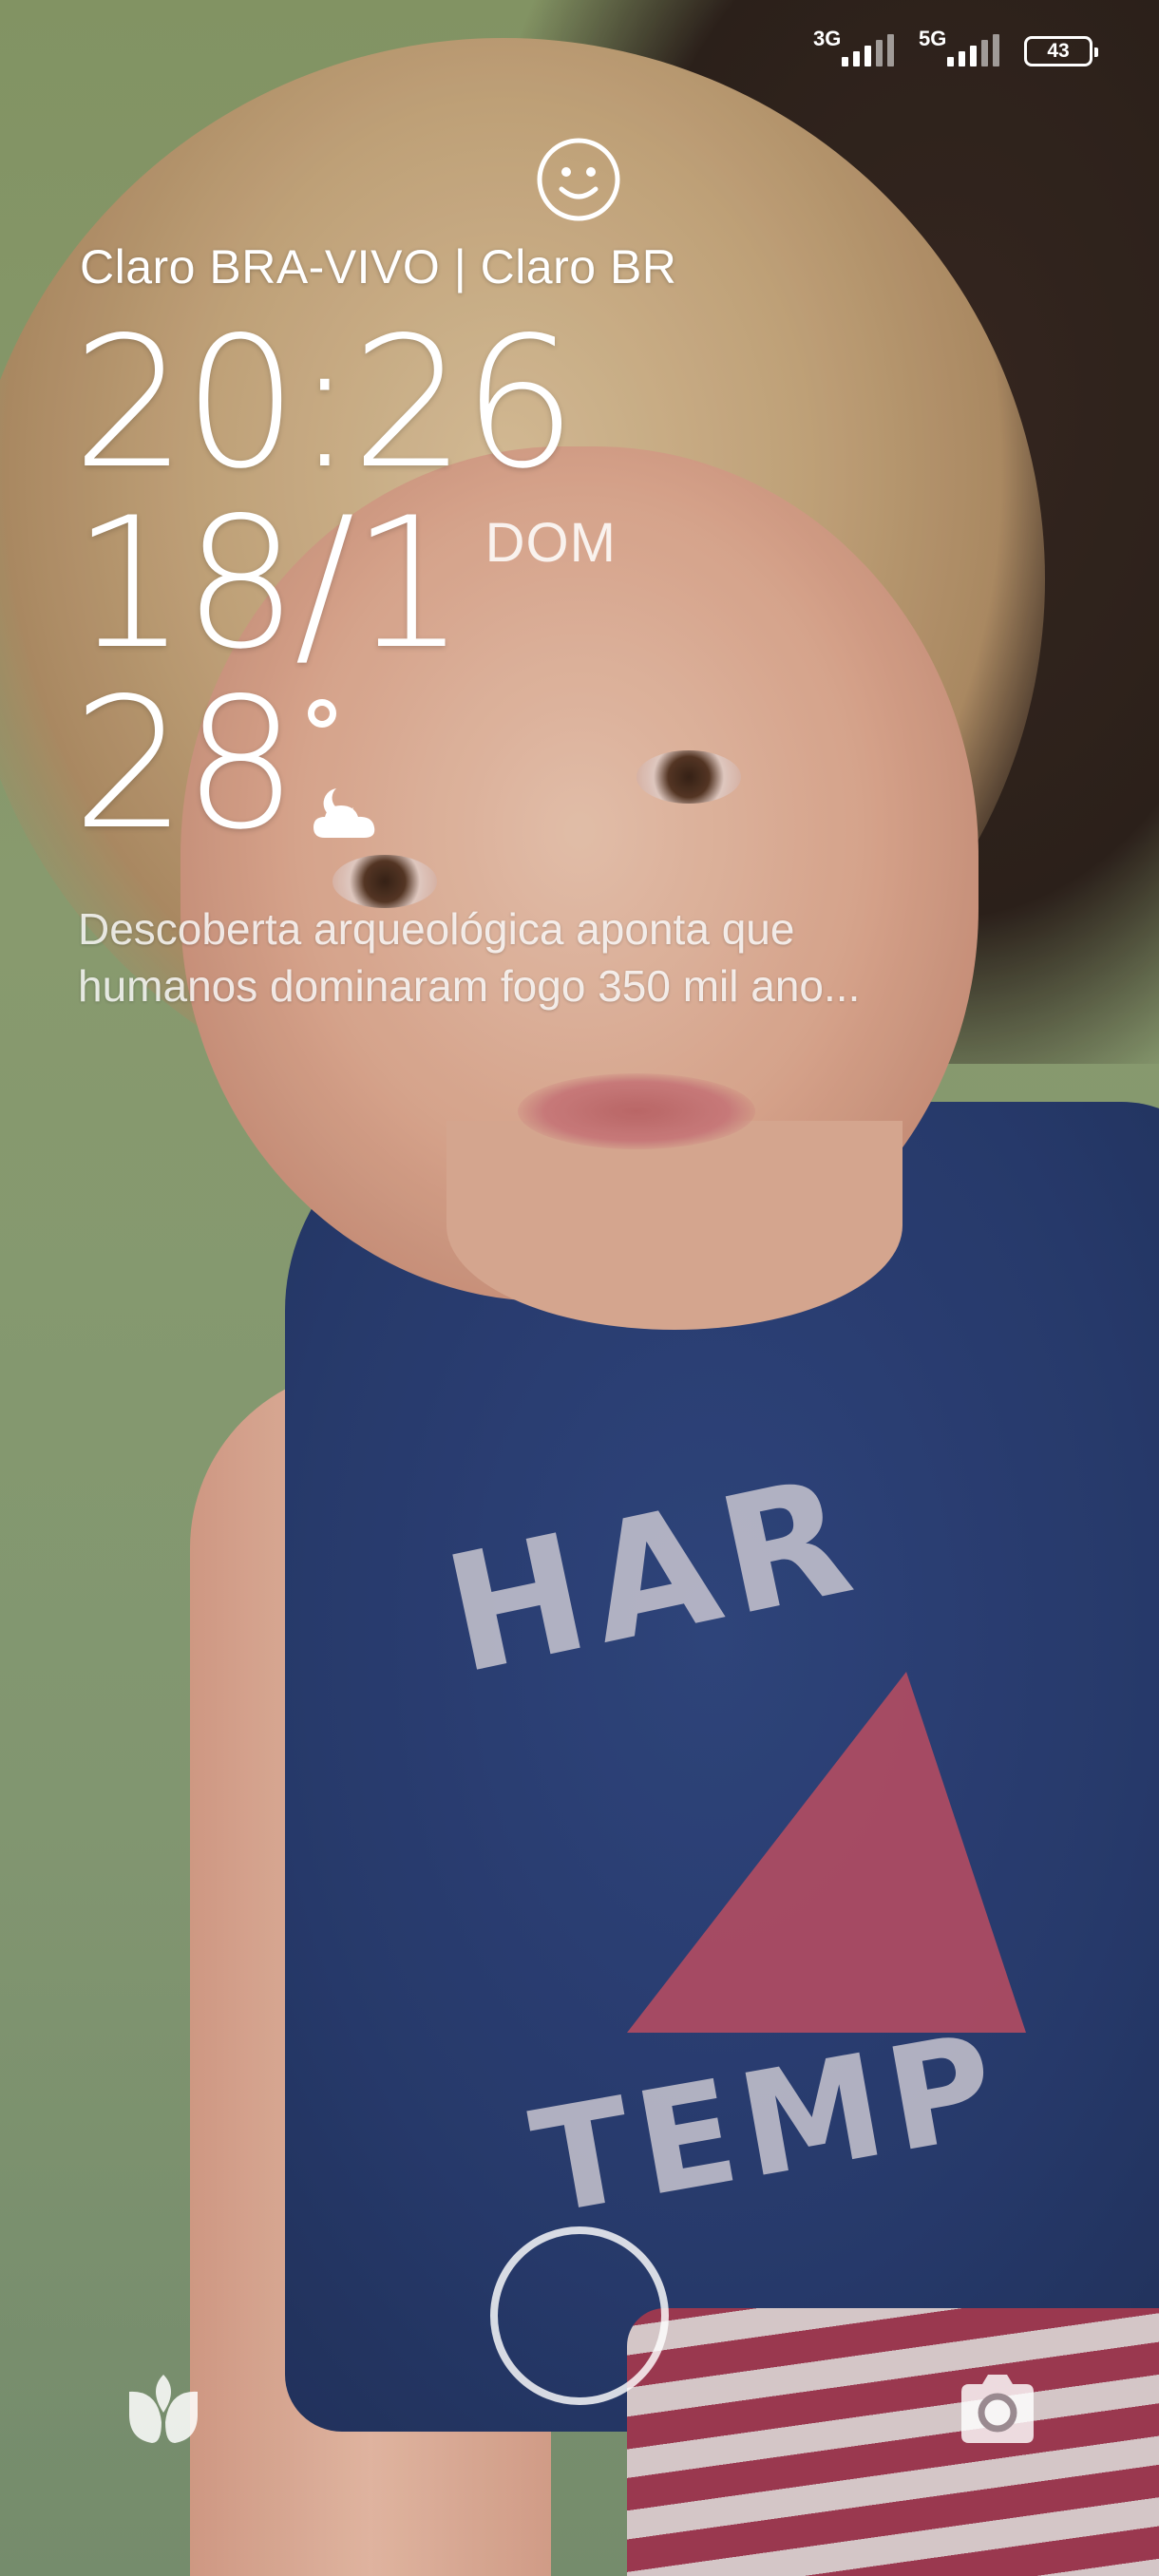 Image resolution: width=1159 pixels, height=2576 pixels. What do you see at coordinates (185, 764) in the screenshot?
I see `temperature-value: 28` at bounding box center [185, 764].